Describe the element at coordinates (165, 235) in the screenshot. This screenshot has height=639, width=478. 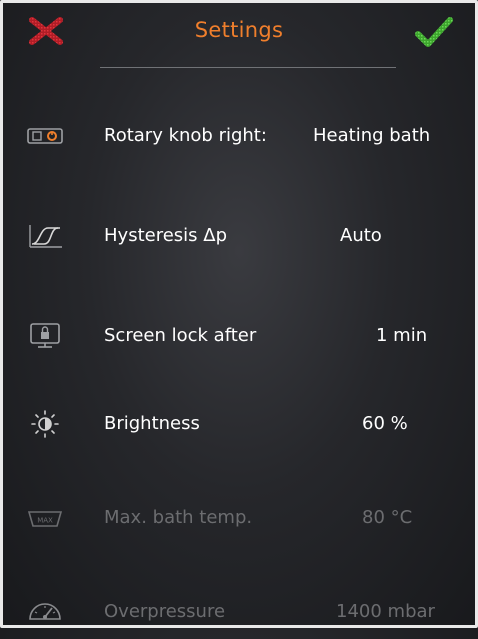
I see `setting-label: Hysteresis Δp` at that location.